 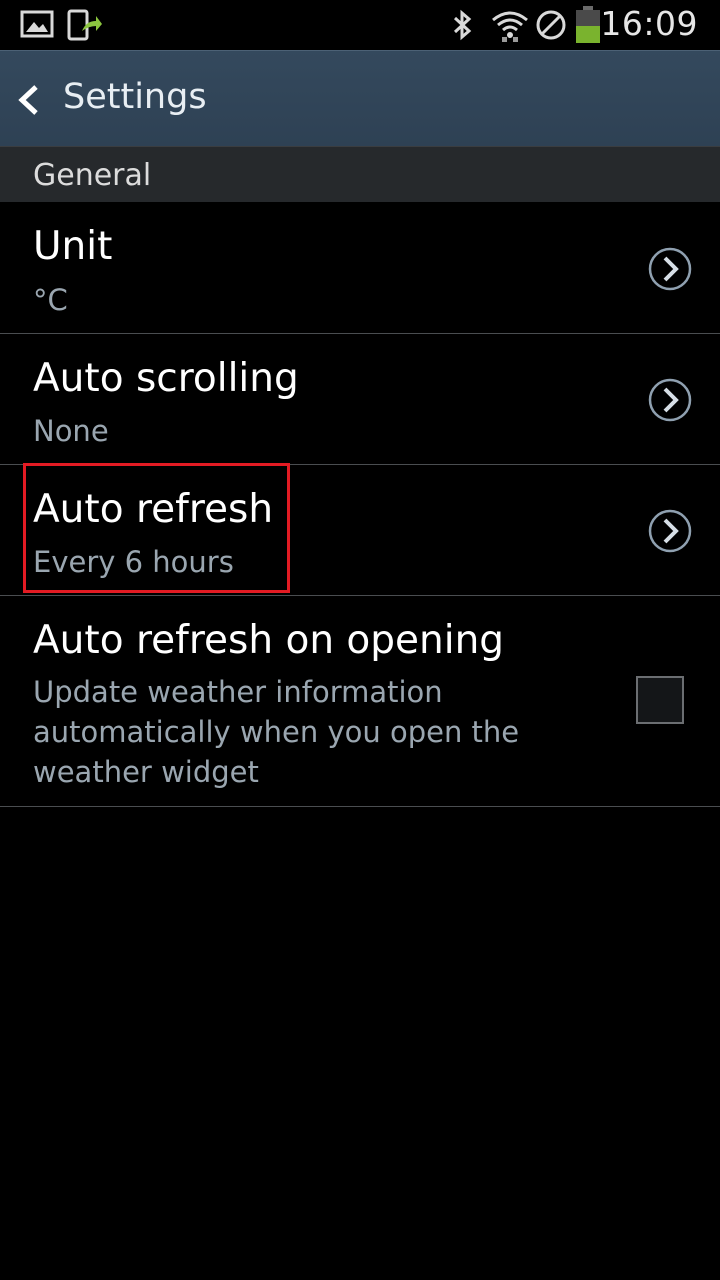 What do you see at coordinates (73, 246) in the screenshot?
I see `setting-title: Unit` at bounding box center [73, 246].